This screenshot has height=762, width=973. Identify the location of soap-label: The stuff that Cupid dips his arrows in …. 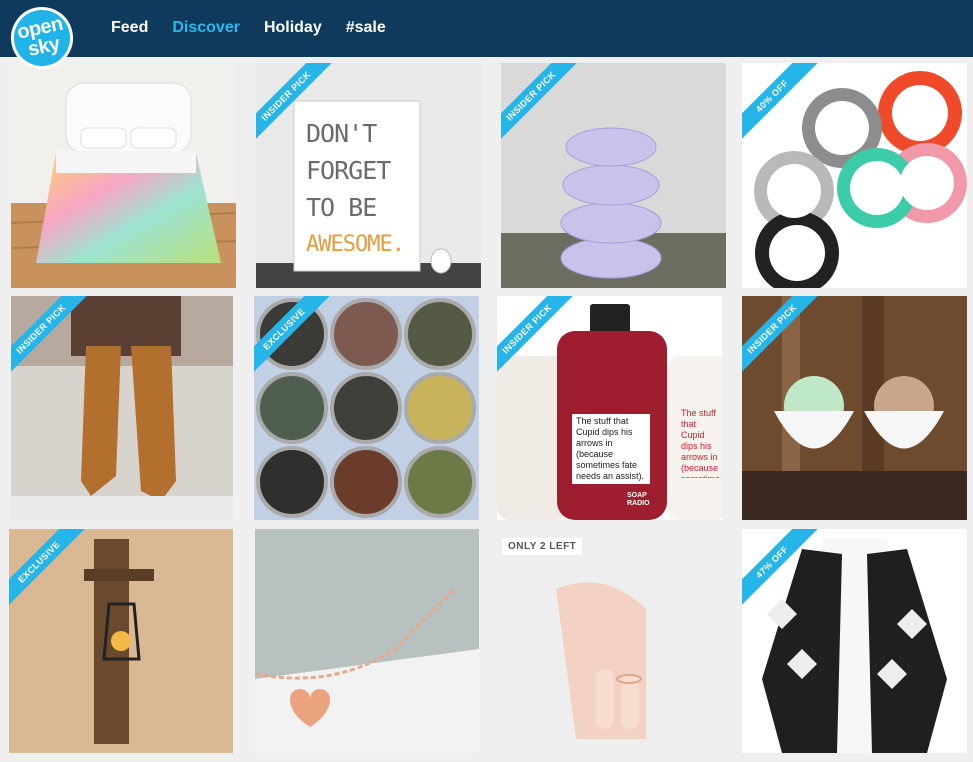
(611, 449).